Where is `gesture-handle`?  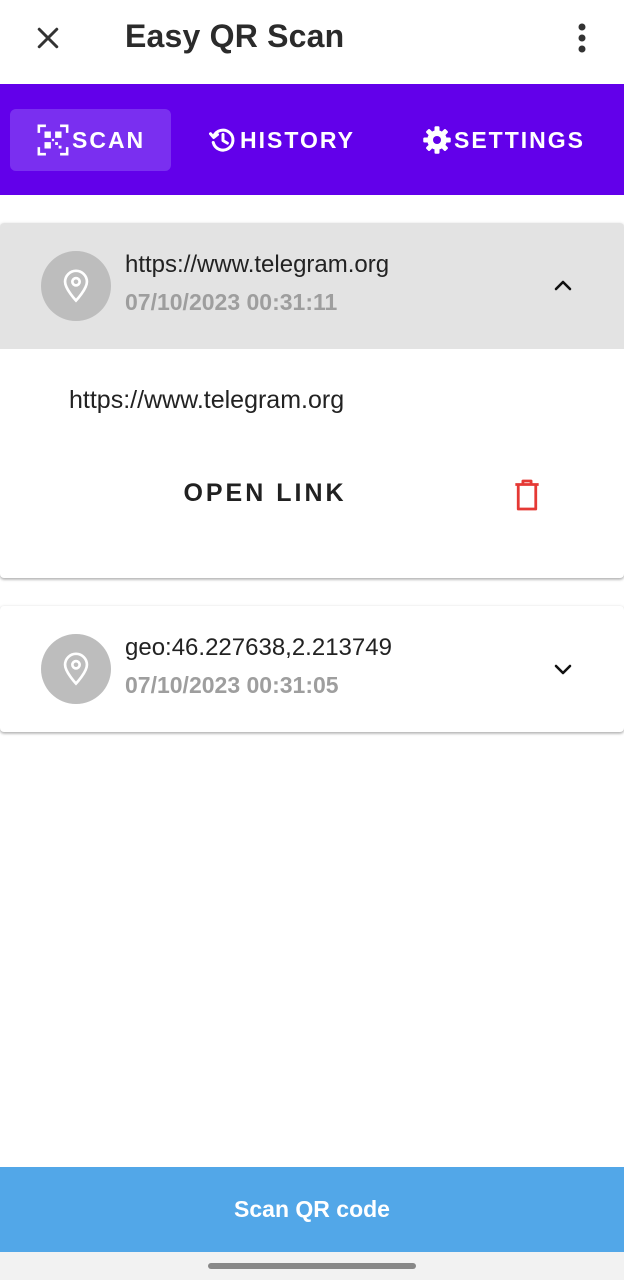 gesture-handle is located at coordinates (312, 1266).